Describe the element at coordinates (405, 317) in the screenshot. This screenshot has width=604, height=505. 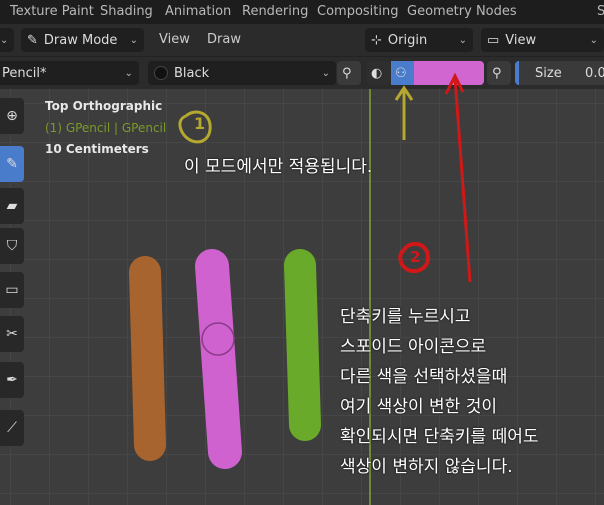
I see `note-line: 단축키를 누르시고` at that location.